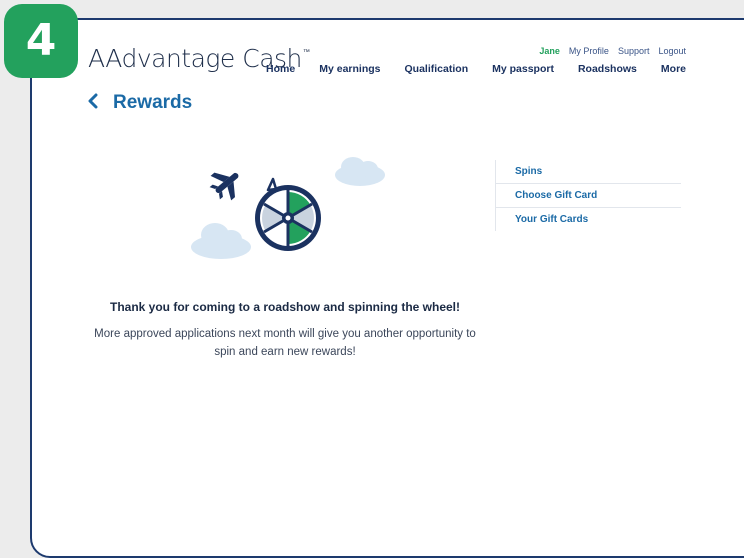 This screenshot has width=744, height=558. I want to click on user-name-link: Jane, so click(549, 51).